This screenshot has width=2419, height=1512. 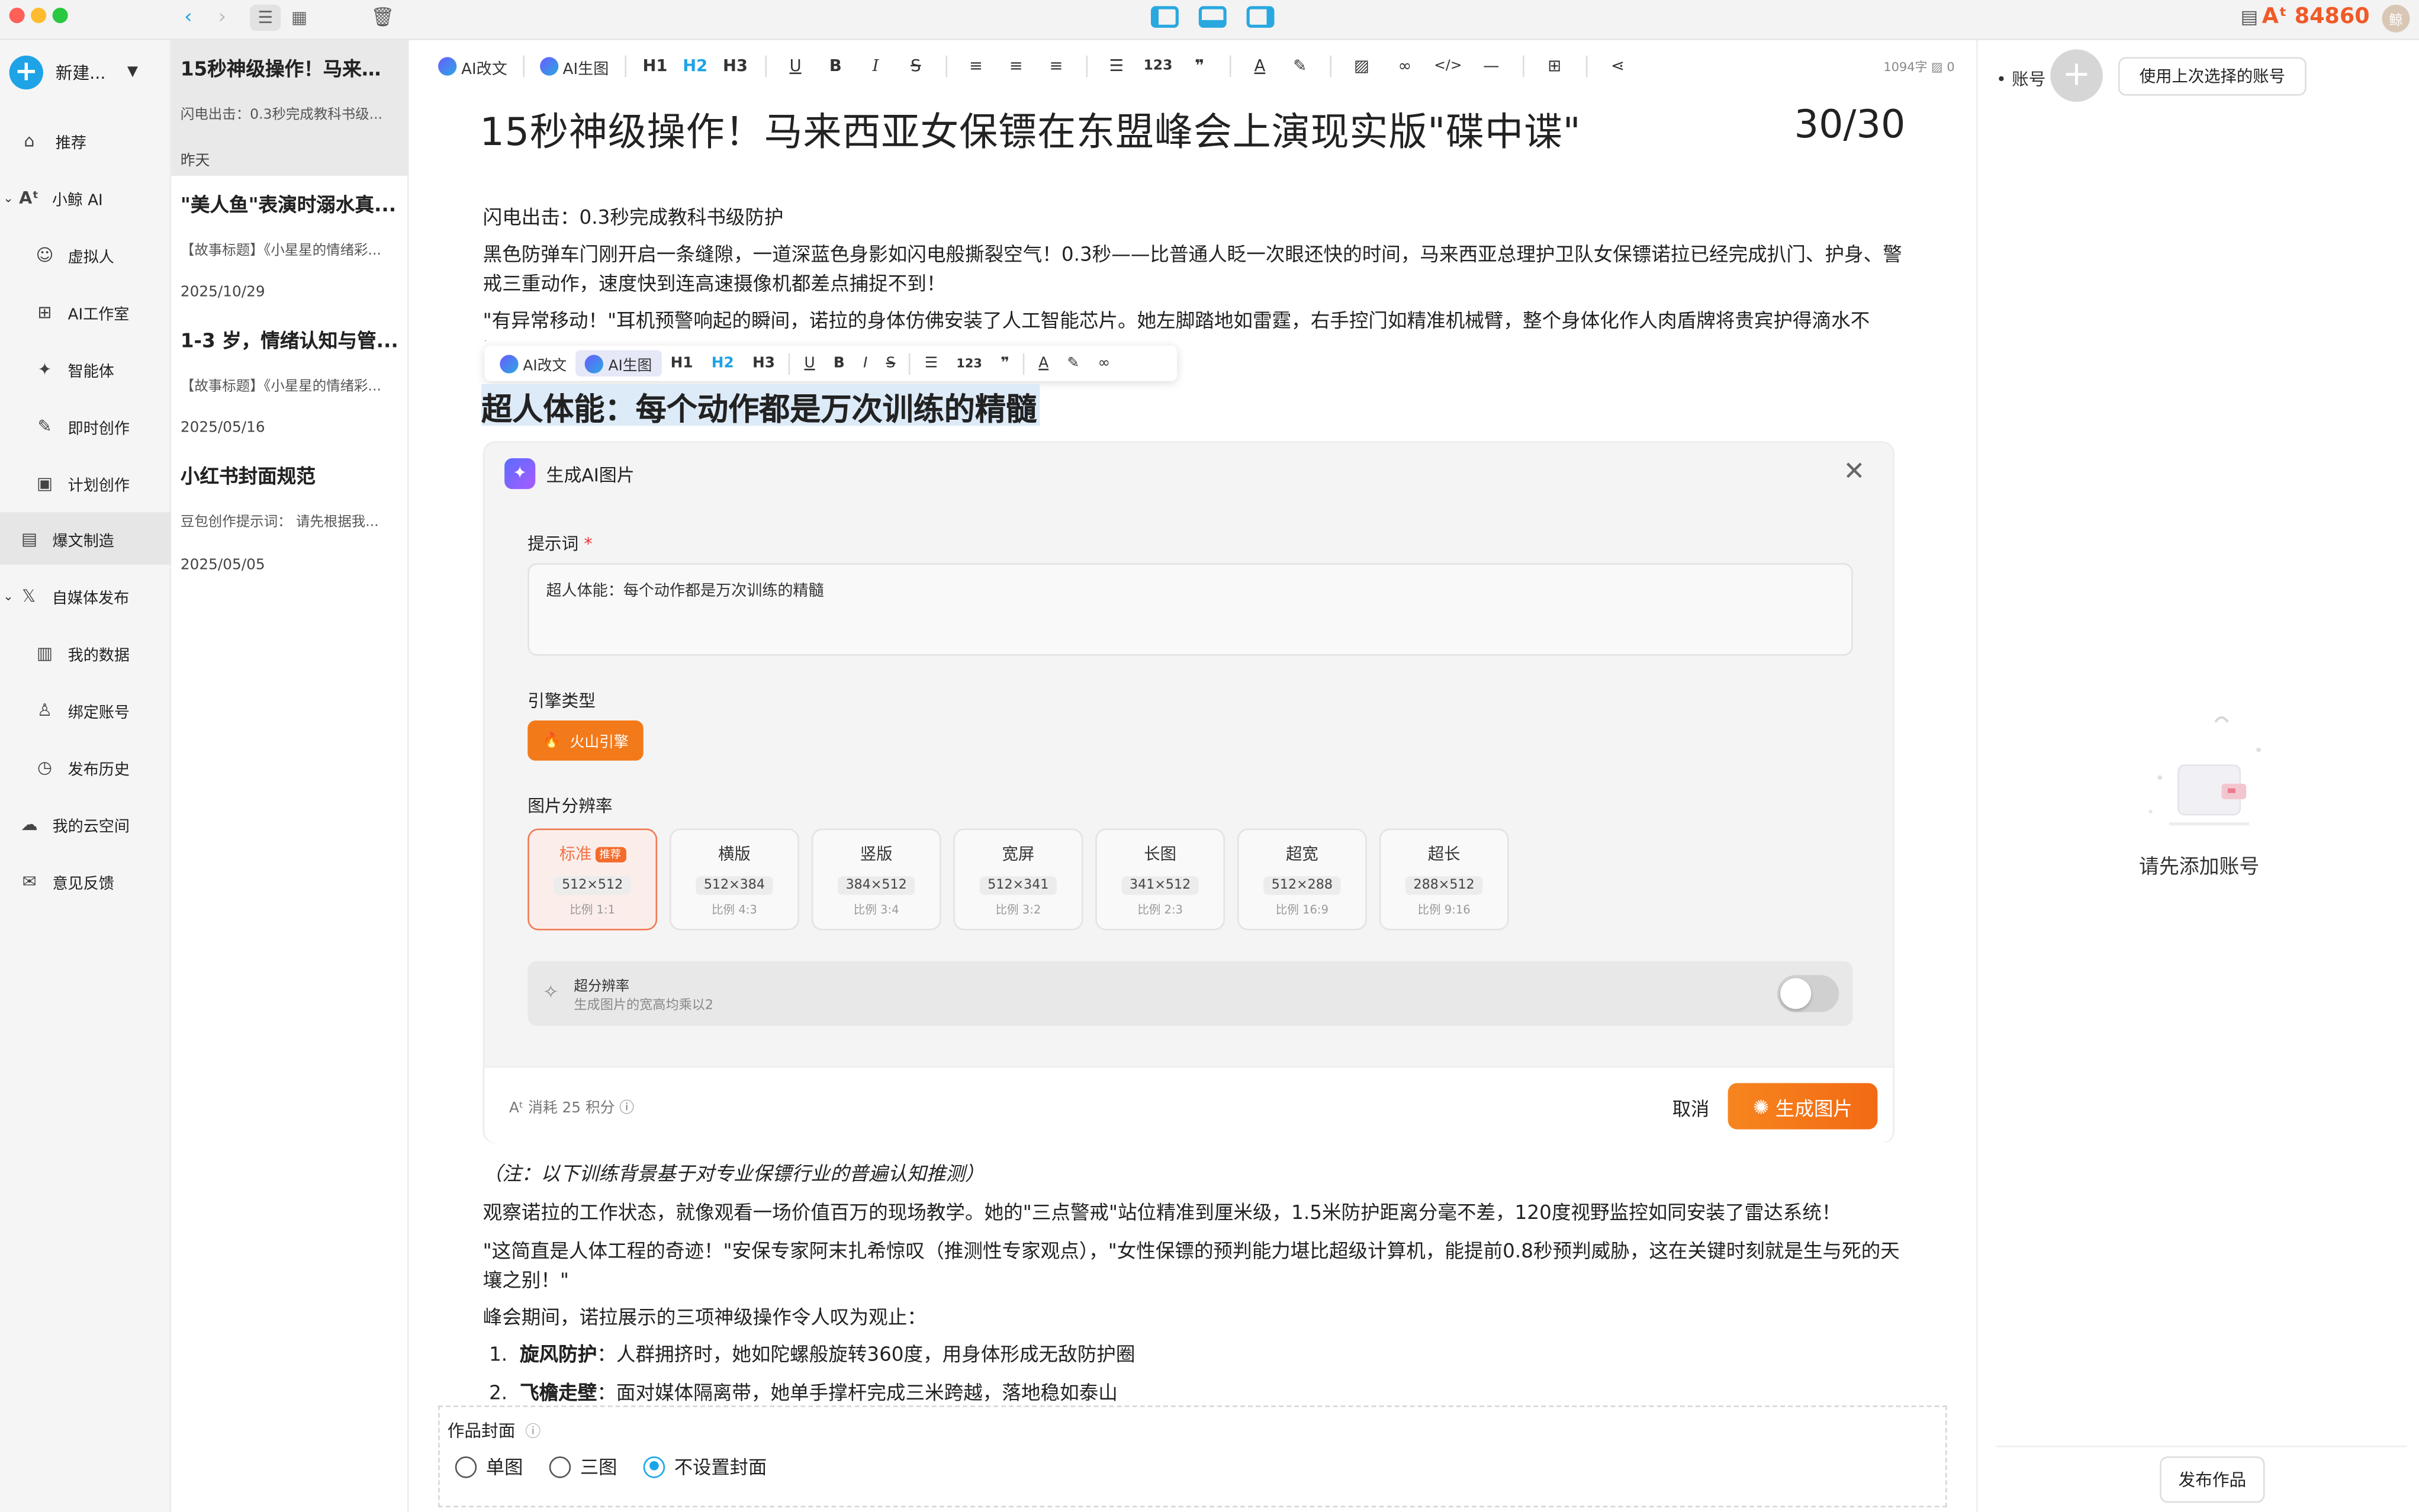 What do you see at coordinates (1016, 66) in the screenshot?
I see `align-center-icon: ≡` at bounding box center [1016, 66].